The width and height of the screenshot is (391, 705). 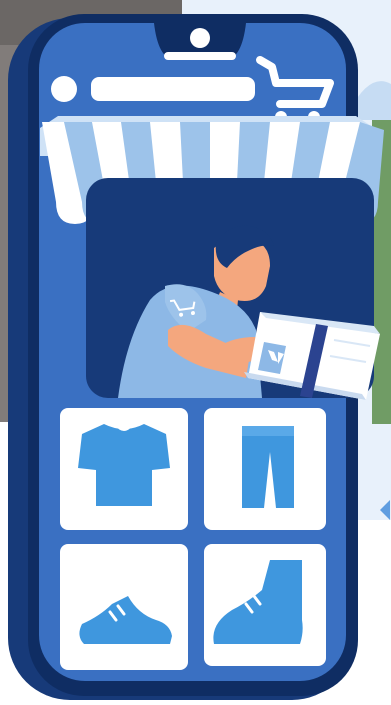 I want to click on search-bar-icon, so click(x=173, y=89).